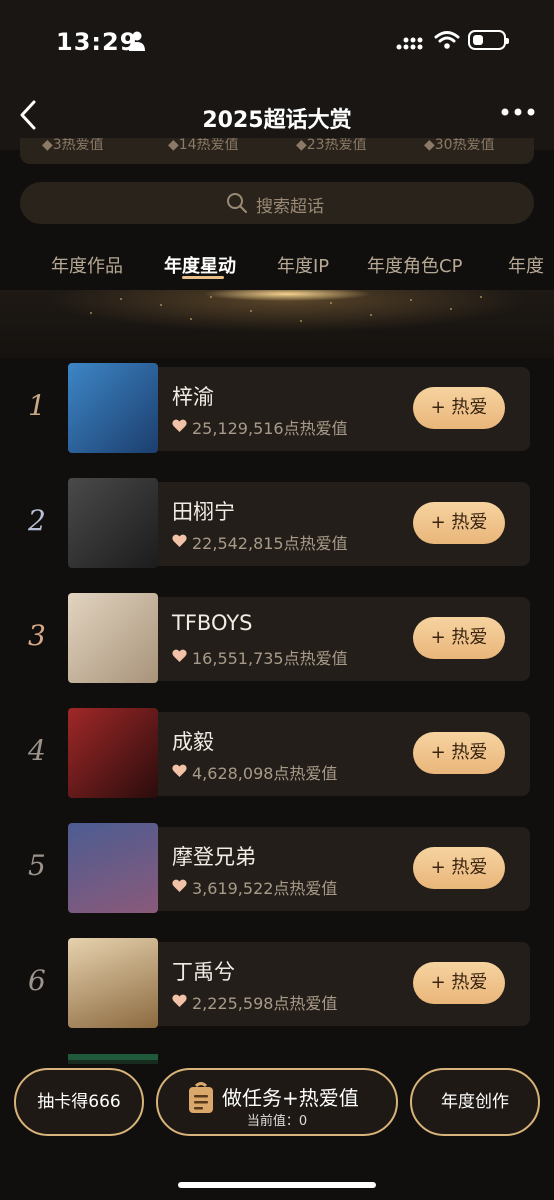 The width and height of the screenshot is (554, 1200). I want to click on home-indicator, so click(277, 1185).